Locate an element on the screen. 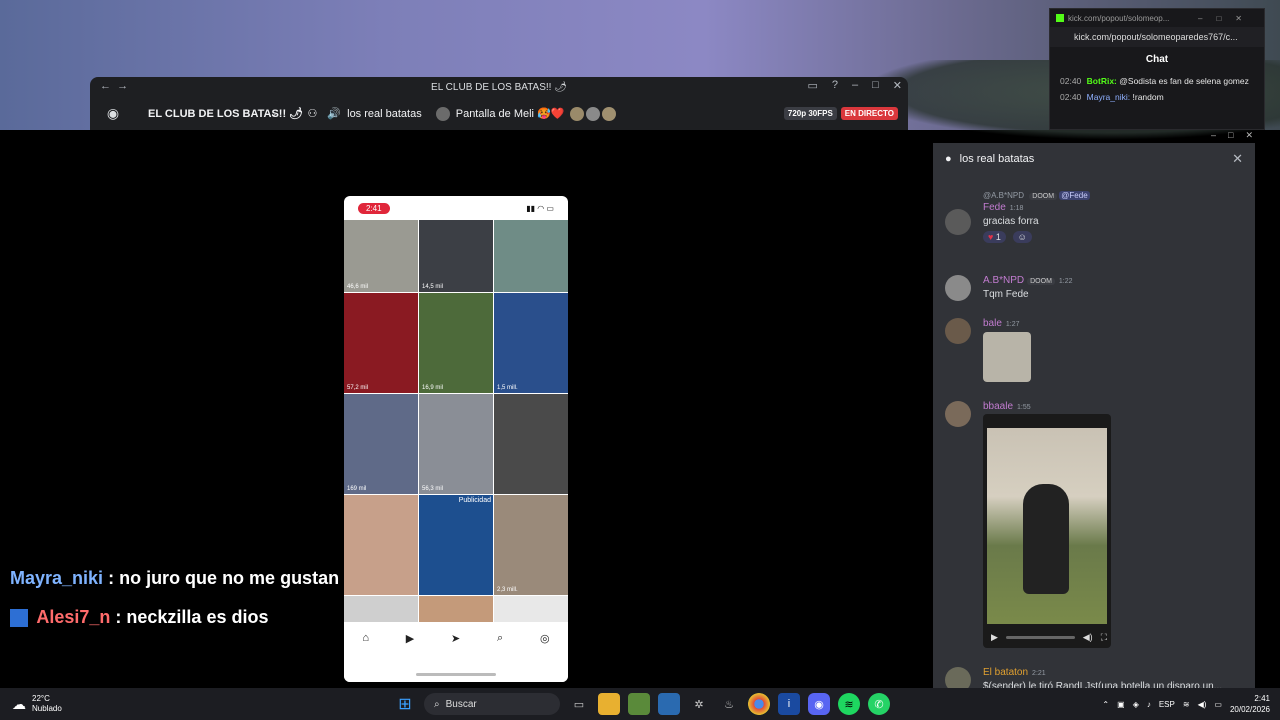 This screenshot has width=1280, height=720. microphone-icon: ♪ is located at coordinates (1149, 704).